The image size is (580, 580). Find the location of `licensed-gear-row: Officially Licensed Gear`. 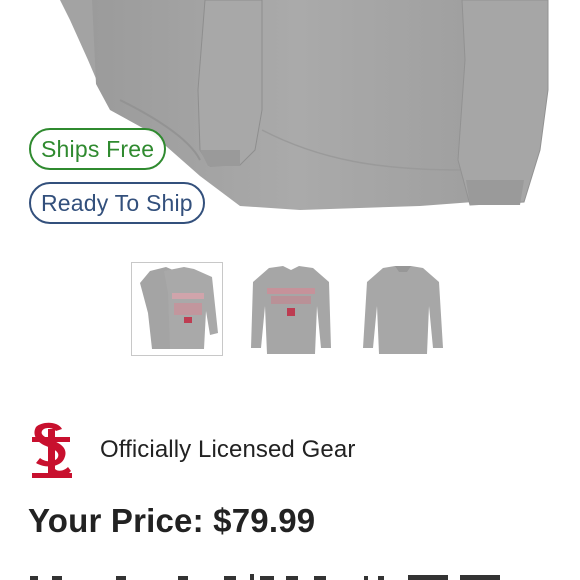

licensed-gear-row: Officially Licensed Gear is located at coordinates (191, 450).